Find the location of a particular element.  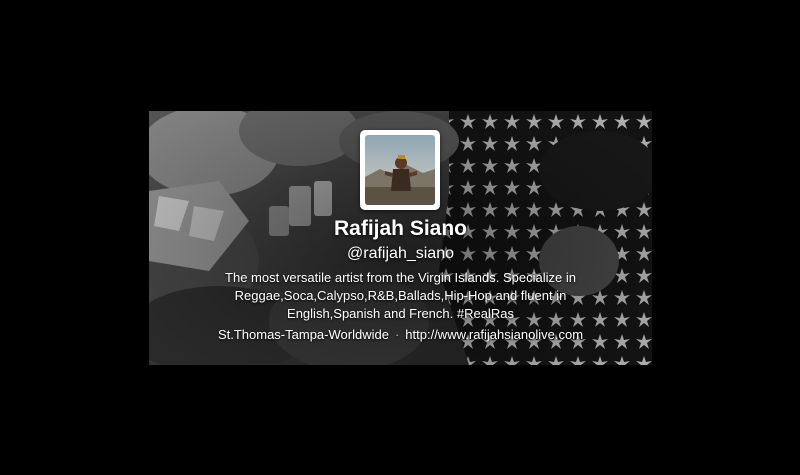

profile-location: St.Thomas-Tampa-Worldwide is located at coordinates (303, 334).